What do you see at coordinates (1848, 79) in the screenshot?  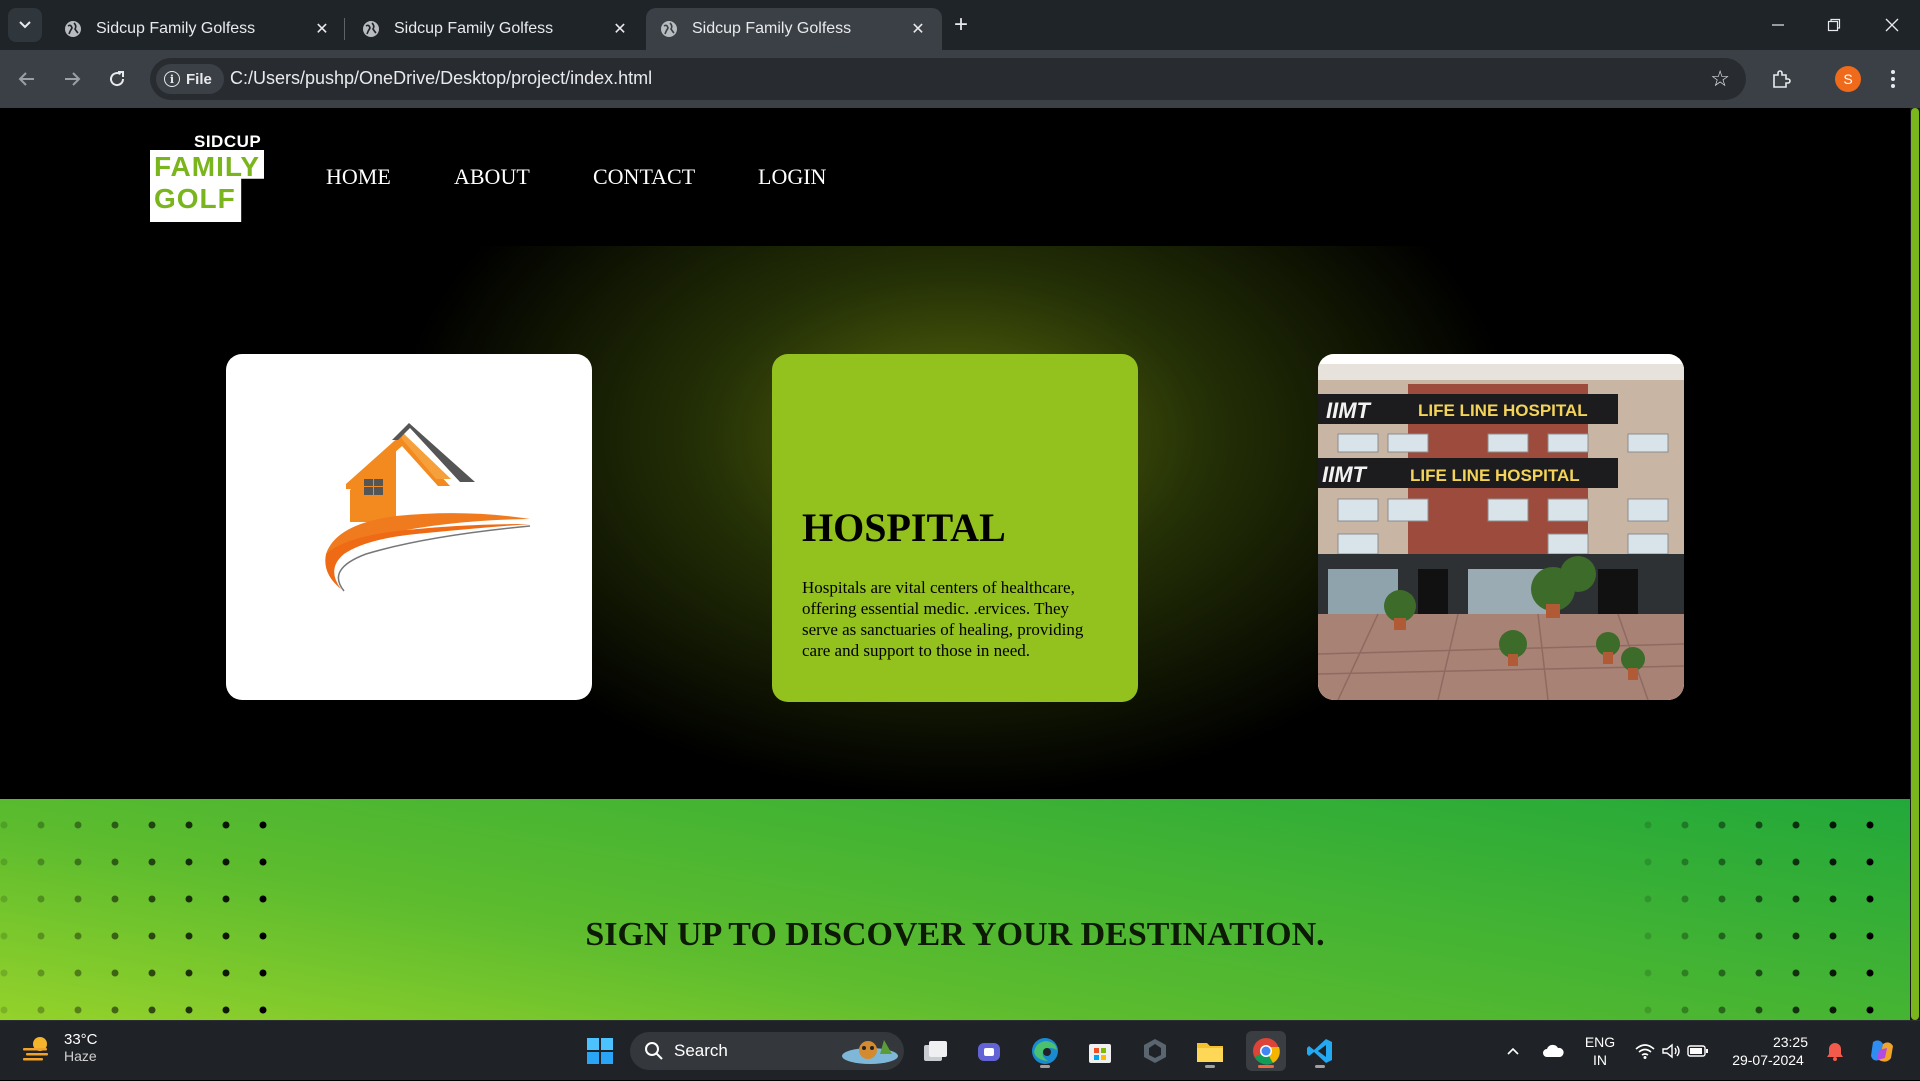 I see `profile-avatar: S` at bounding box center [1848, 79].